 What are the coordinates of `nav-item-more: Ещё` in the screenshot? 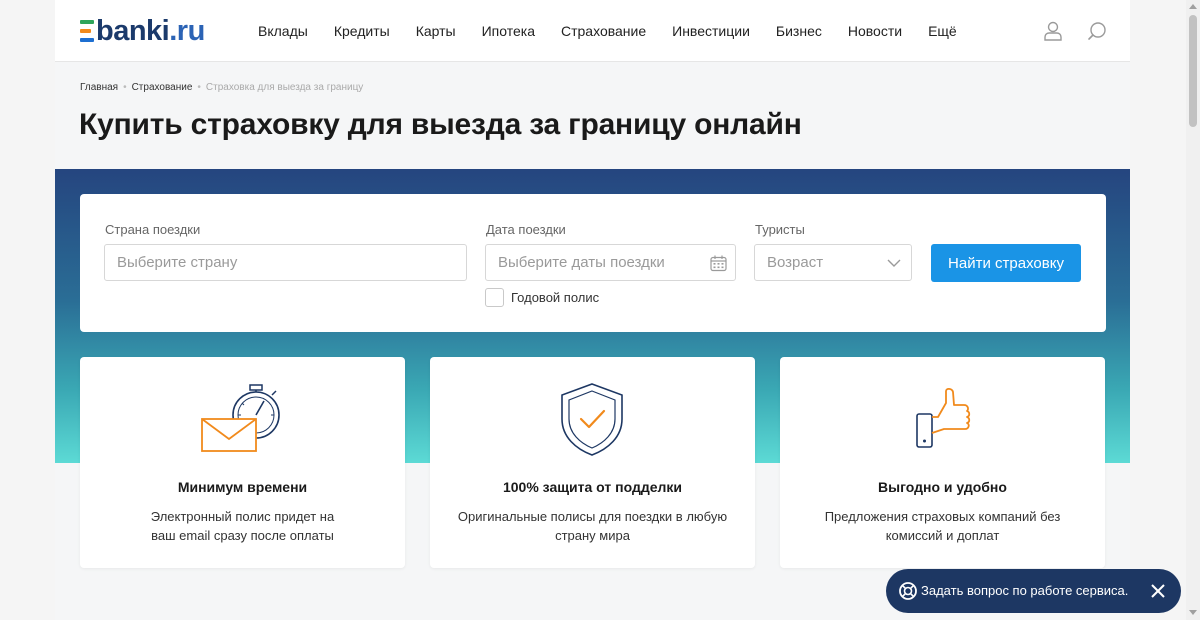 It's located at (942, 31).